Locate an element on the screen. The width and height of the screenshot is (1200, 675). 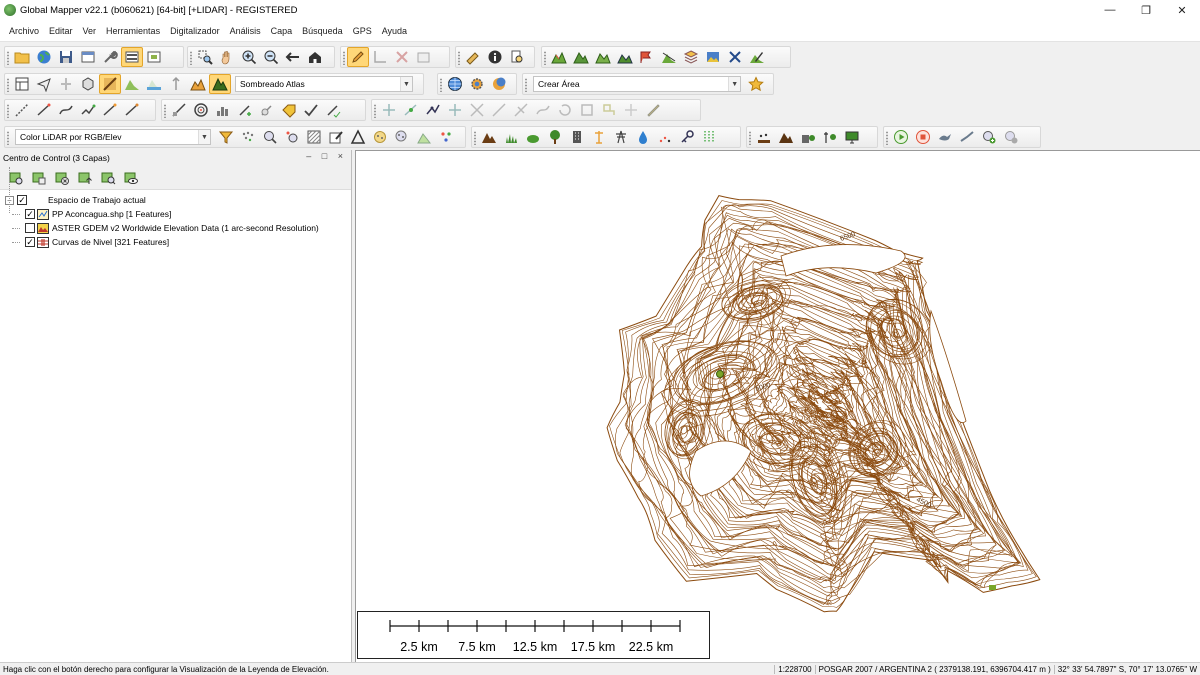
gear-settings-button is located at coordinates (477, 84).